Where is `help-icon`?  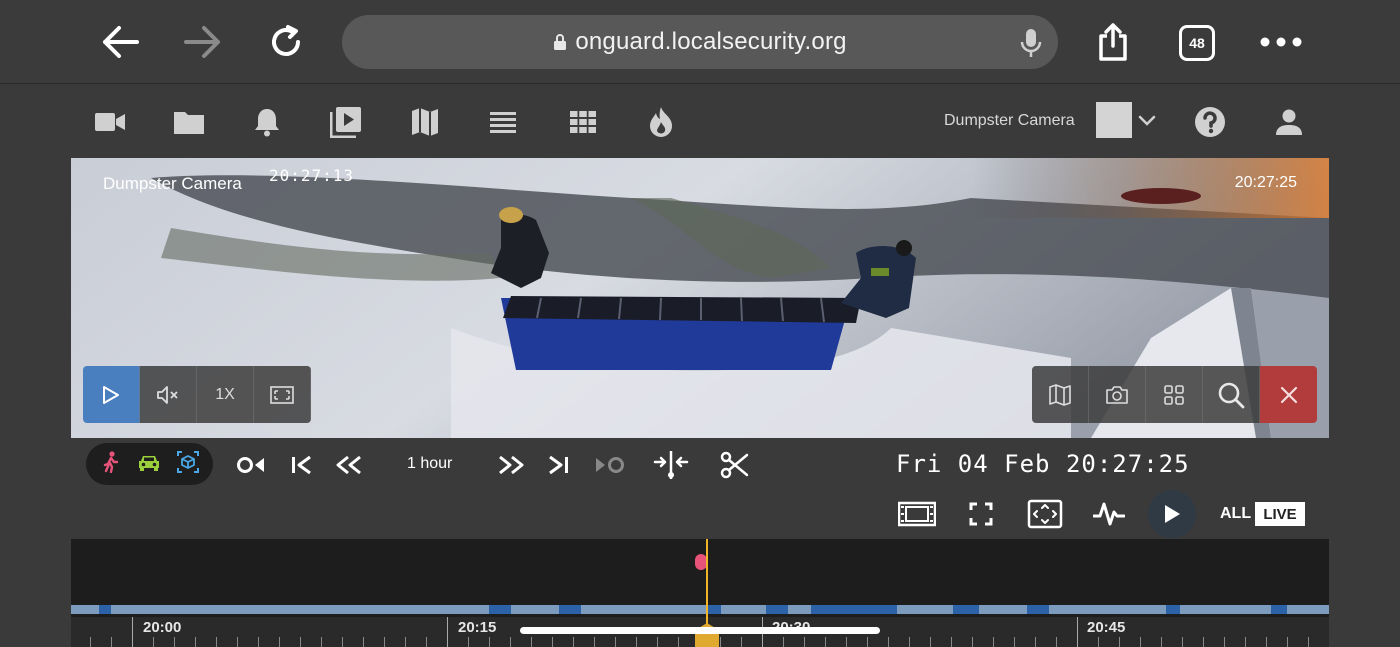 help-icon is located at coordinates (1210, 122).